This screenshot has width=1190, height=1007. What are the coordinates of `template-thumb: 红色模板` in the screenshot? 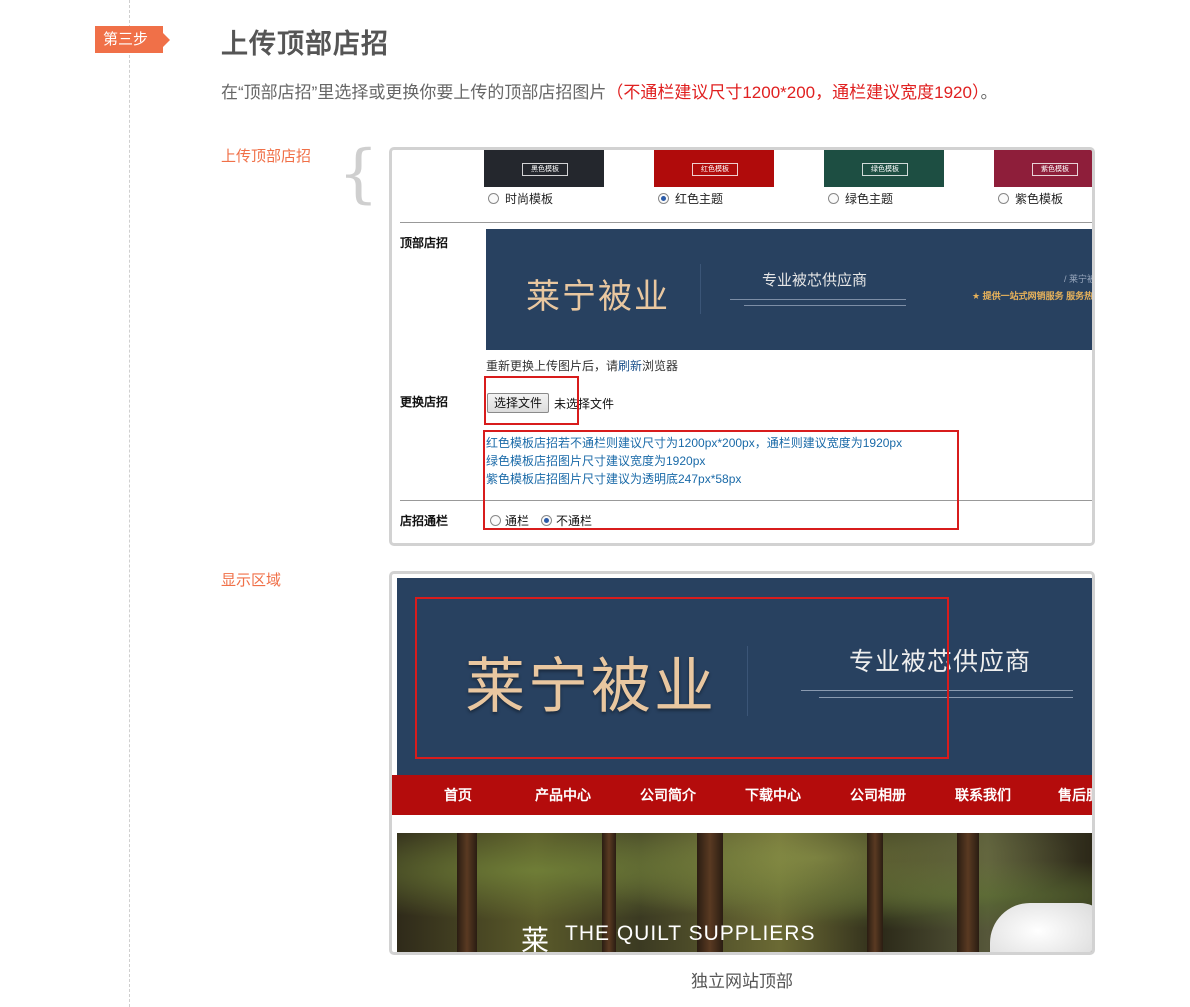 It's located at (714, 168).